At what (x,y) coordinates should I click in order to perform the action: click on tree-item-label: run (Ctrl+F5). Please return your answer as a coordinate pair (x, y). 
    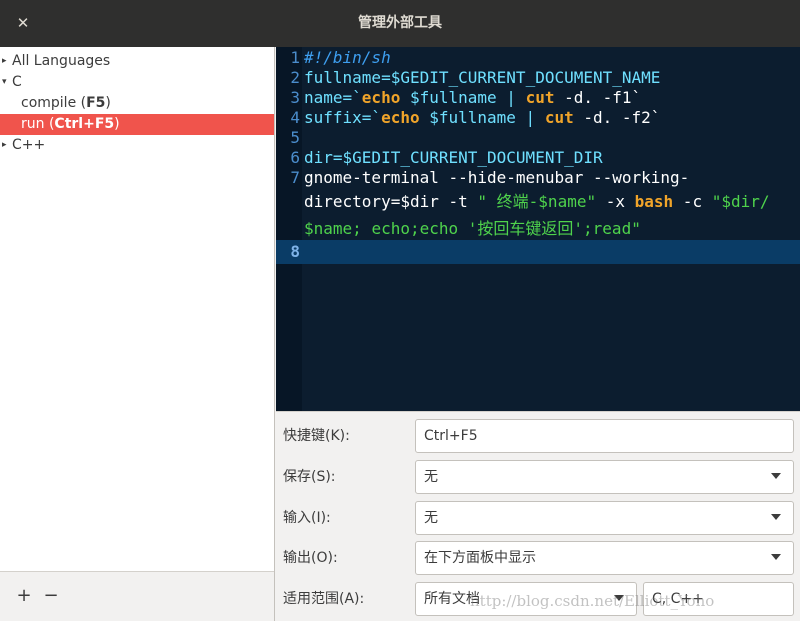
    Looking at the image, I should click on (70, 124).